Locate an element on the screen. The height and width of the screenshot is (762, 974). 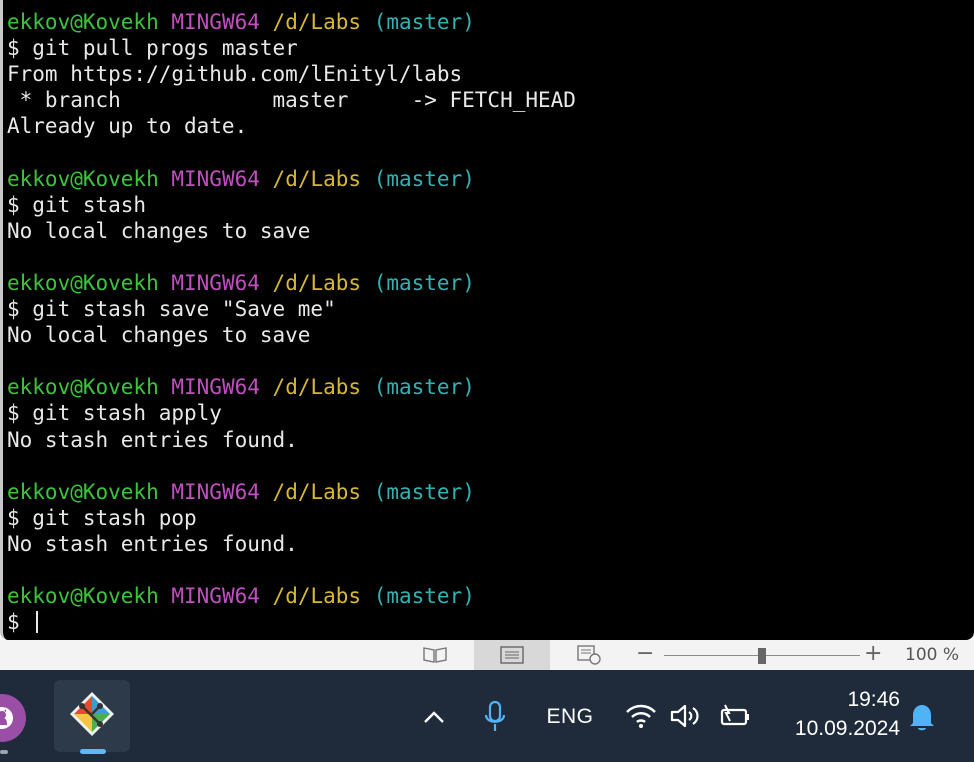
system-clock: 19:46 10.09.2024 is located at coordinates (836, 715).